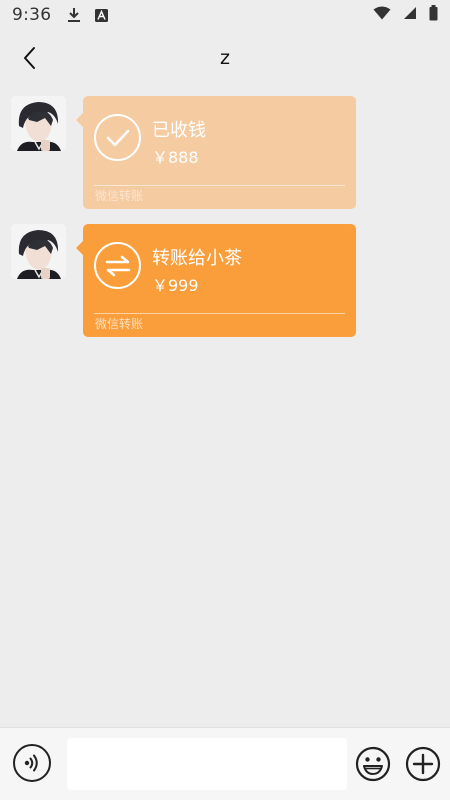 Image resolution: width=450 pixels, height=800 pixels. Describe the element at coordinates (117, 265) in the screenshot. I see `transfer-arrows-icon` at that location.